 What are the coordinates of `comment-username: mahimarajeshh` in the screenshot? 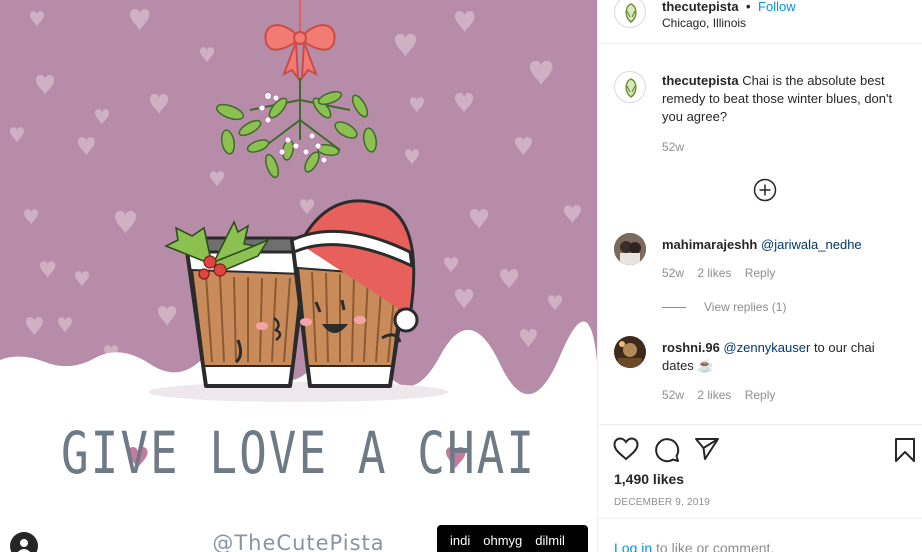 It's located at (709, 244).